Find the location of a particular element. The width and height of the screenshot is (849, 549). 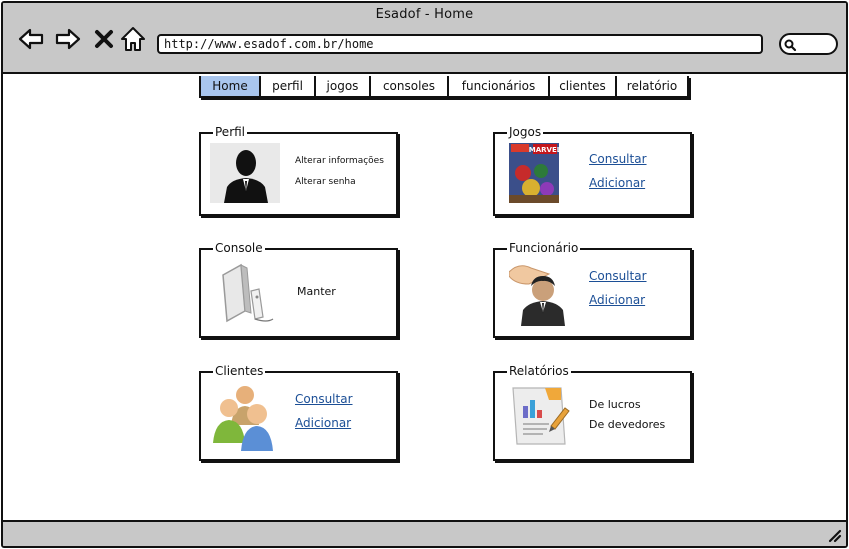

clientes-card: Clientes Consultar Adicionar is located at coordinates (298, 412).